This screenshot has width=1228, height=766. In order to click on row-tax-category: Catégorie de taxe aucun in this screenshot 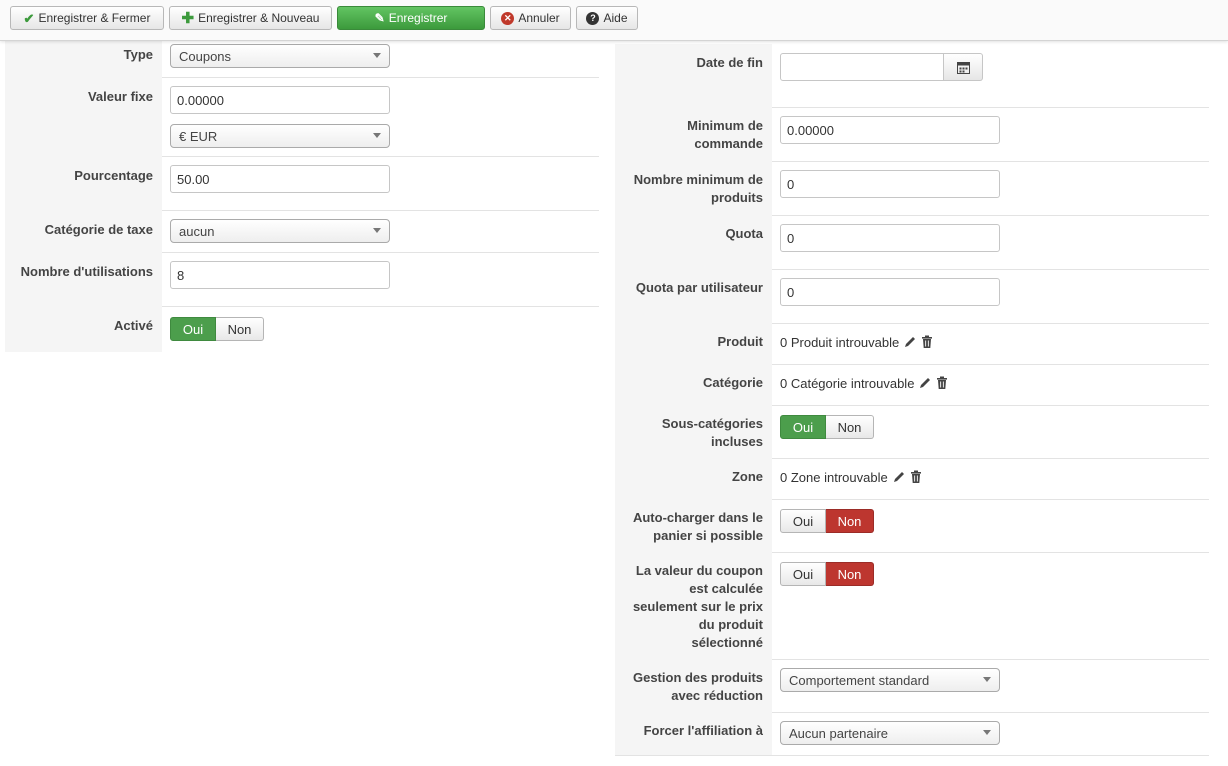, I will do `click(302, 231)`.